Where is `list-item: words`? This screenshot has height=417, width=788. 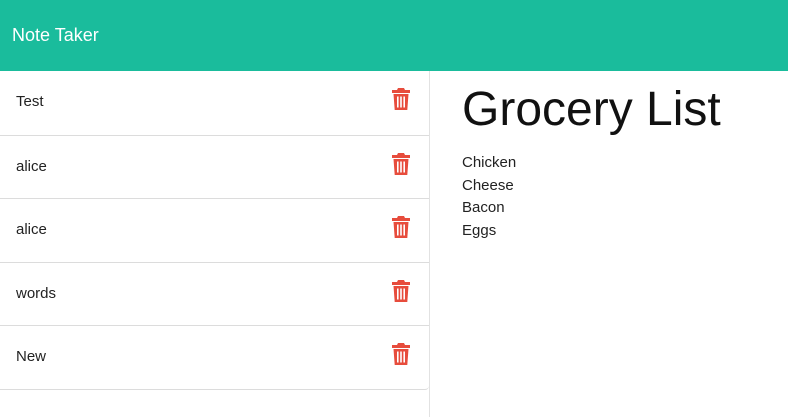 list-item: words is located at coordinates (214, 293).